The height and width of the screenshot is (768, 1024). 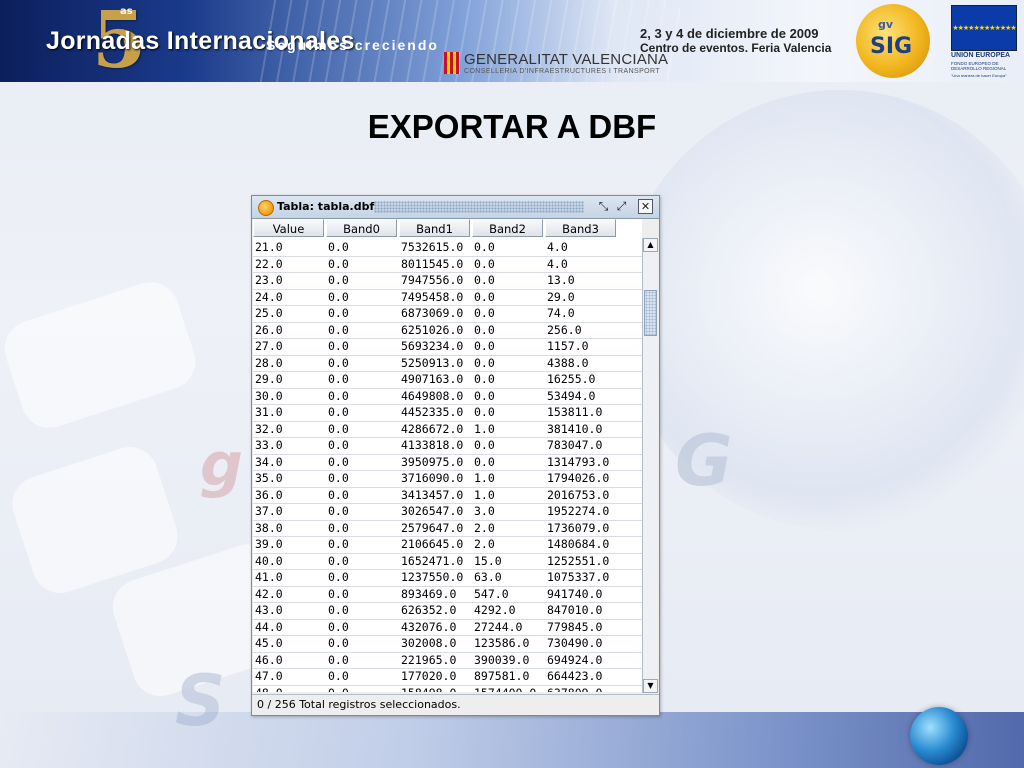 What do you see at coordinates (650, 245) in the screenshot?
I see `scroll-up-icon: ▲` at bounding box center [650, 245].